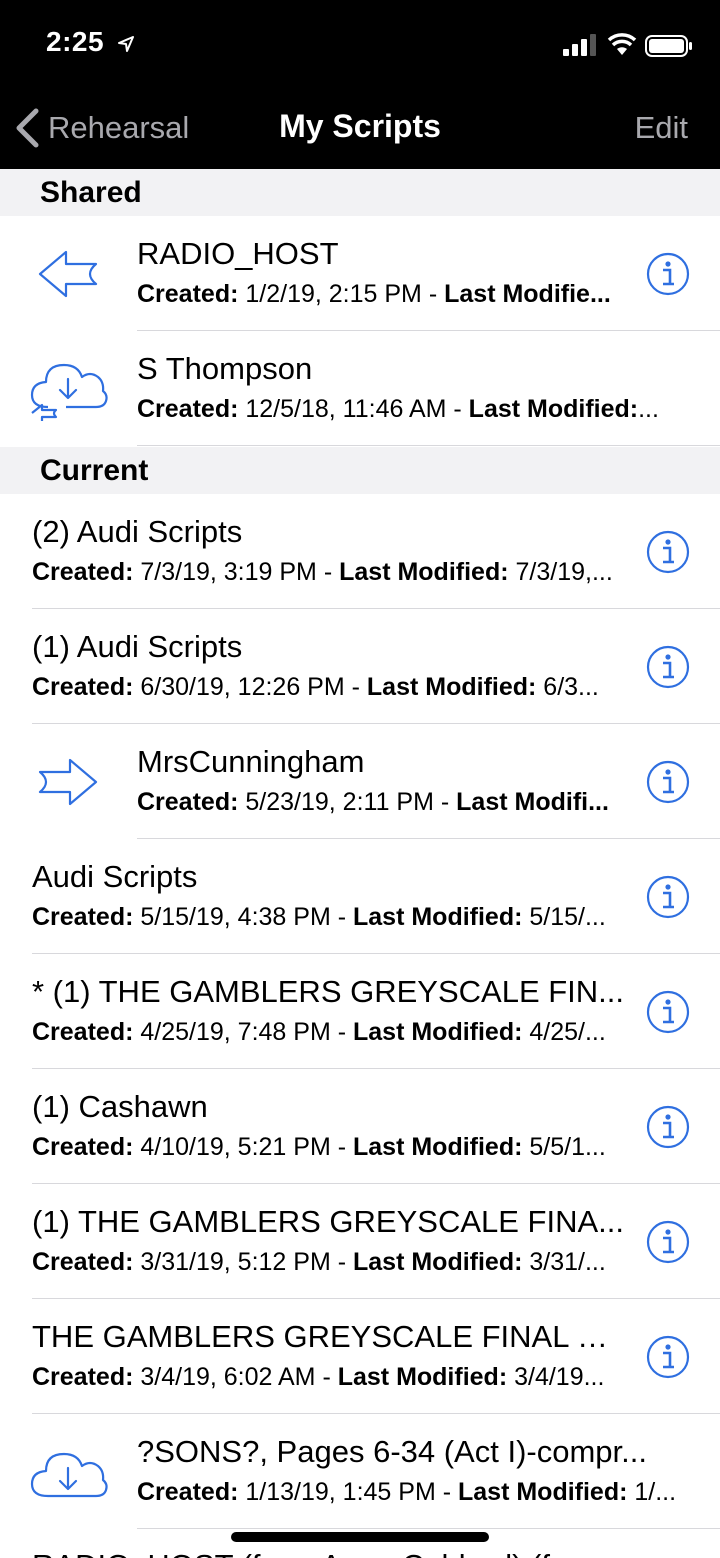  Describe the element at coordinates (360, 1537) in the screenshot. I see `home-indicator` at that location.